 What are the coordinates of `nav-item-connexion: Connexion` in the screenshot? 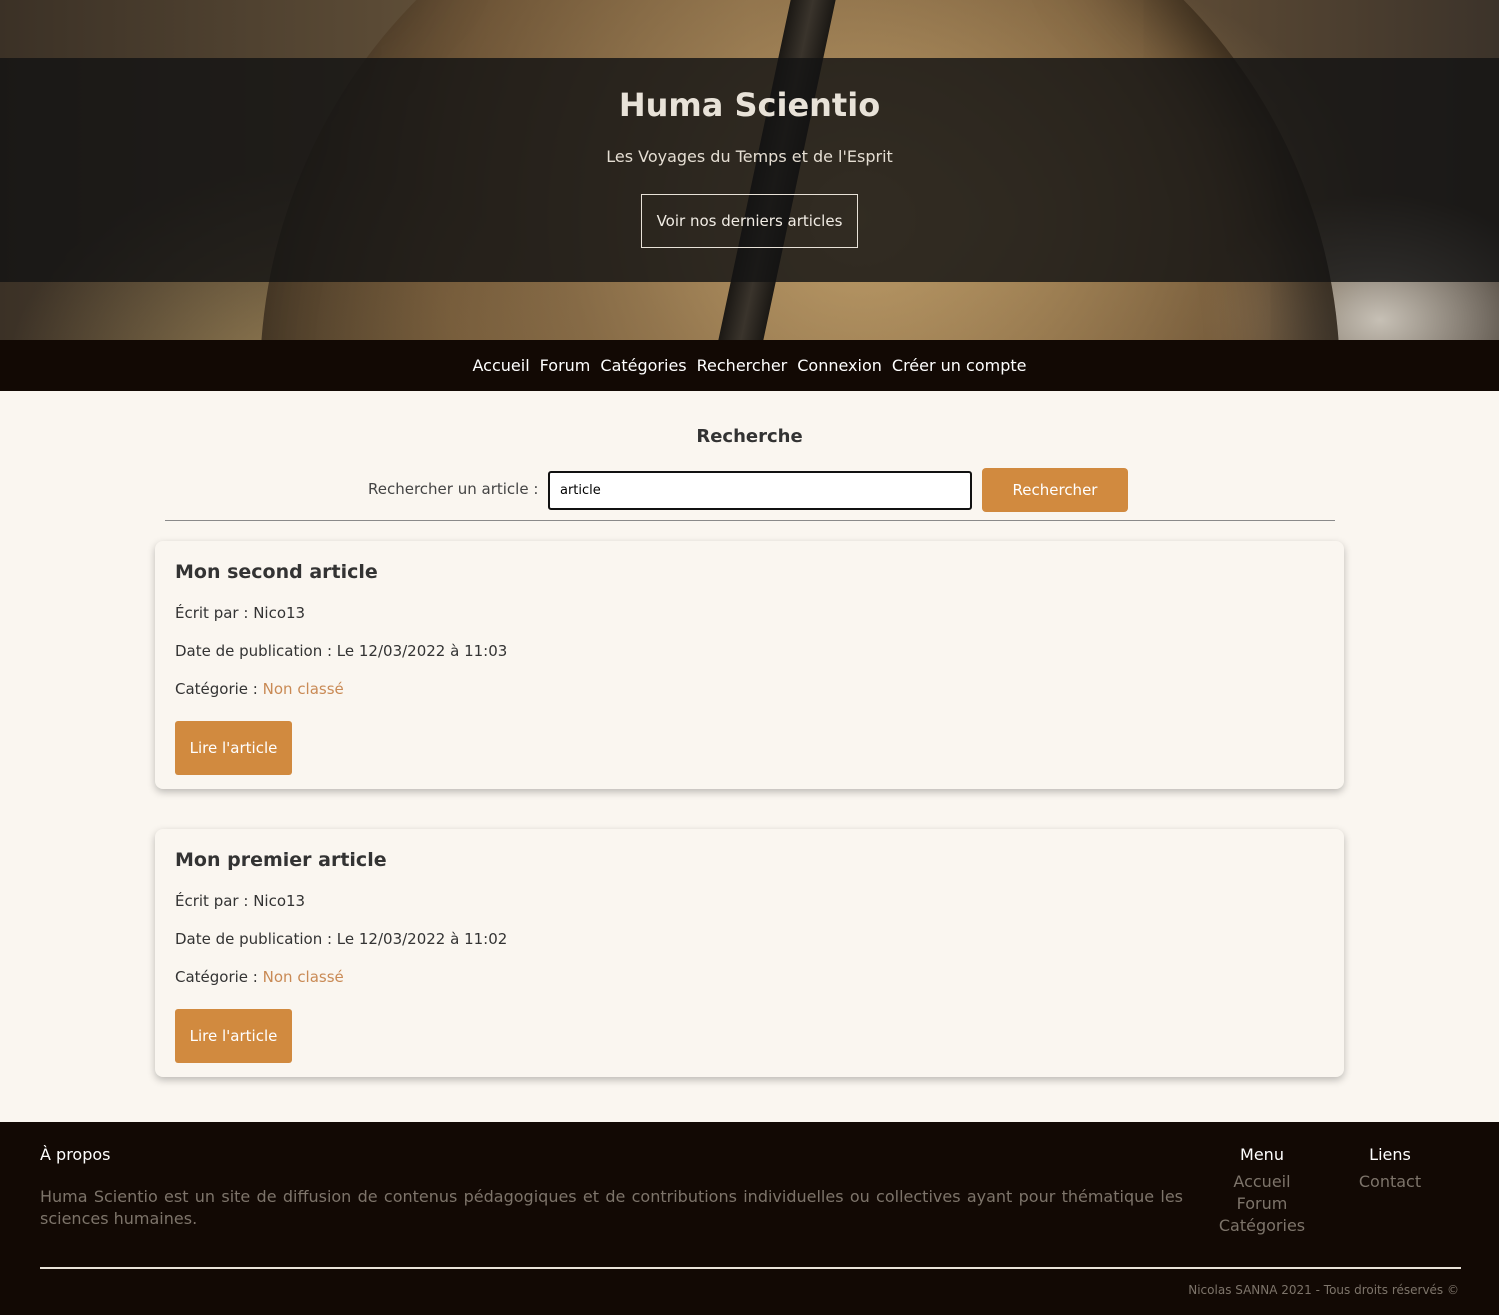 It's located at (839, 365).